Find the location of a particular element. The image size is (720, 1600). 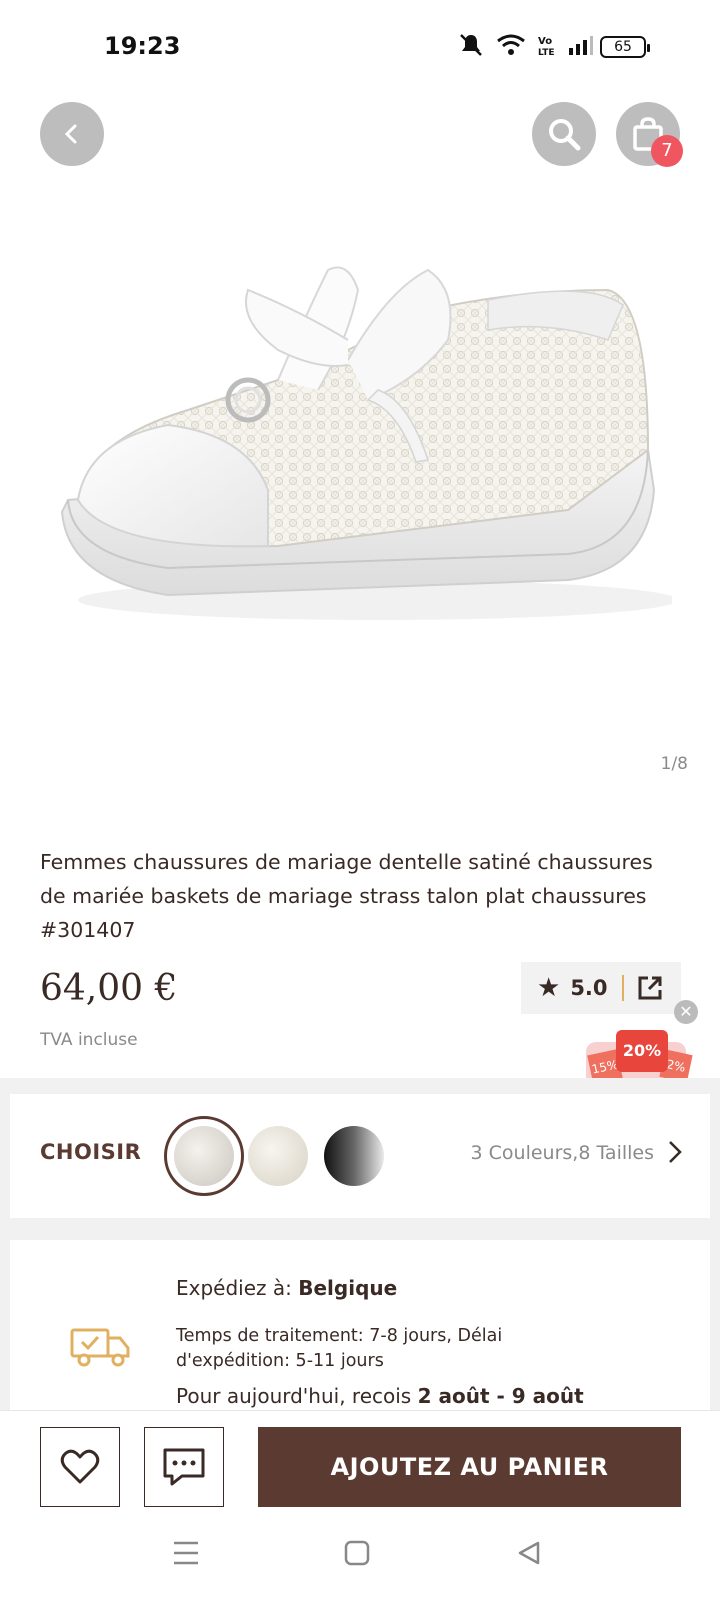

star-icon: ★ is located at coordinates (549, 988).